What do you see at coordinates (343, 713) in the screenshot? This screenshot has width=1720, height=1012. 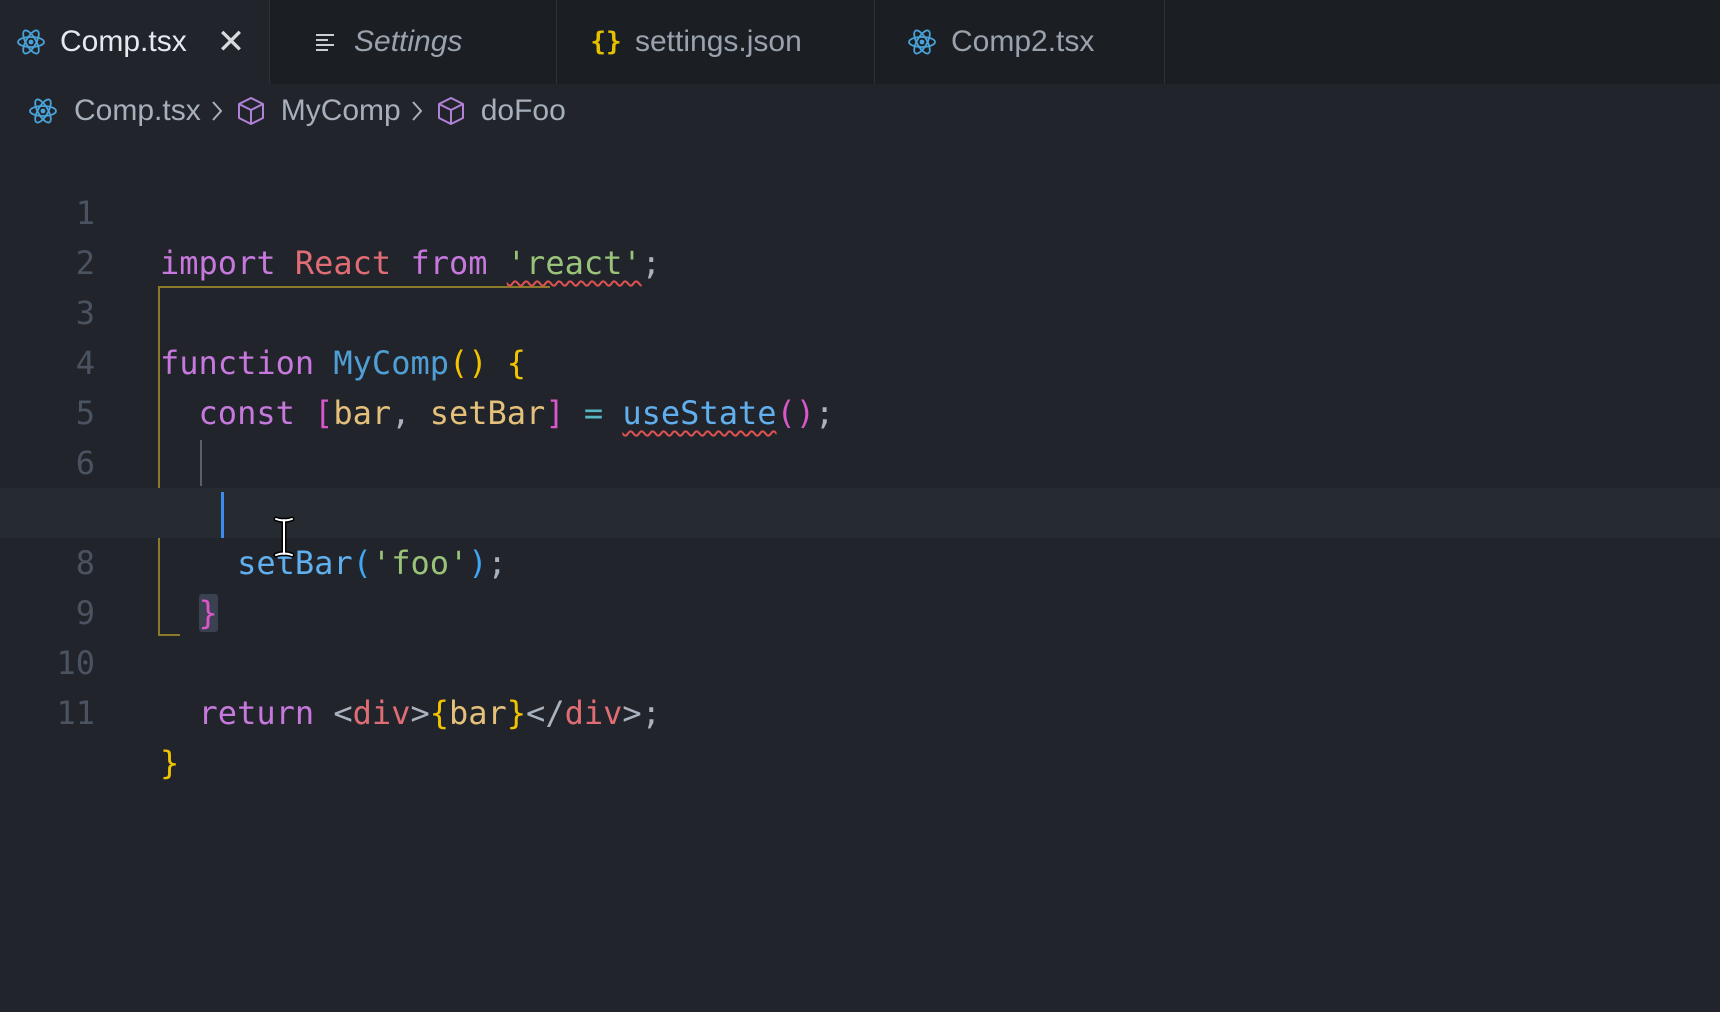 I see `punctuation: <` at bounding box center [343, 713].